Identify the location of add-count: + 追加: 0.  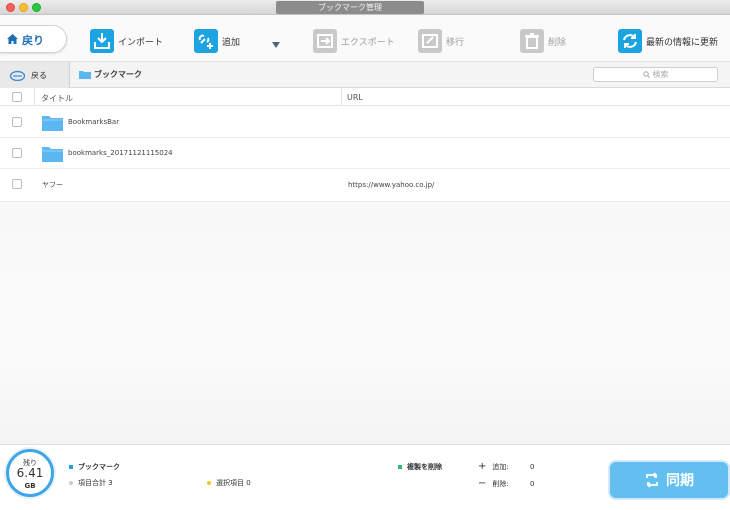
(506, 466).